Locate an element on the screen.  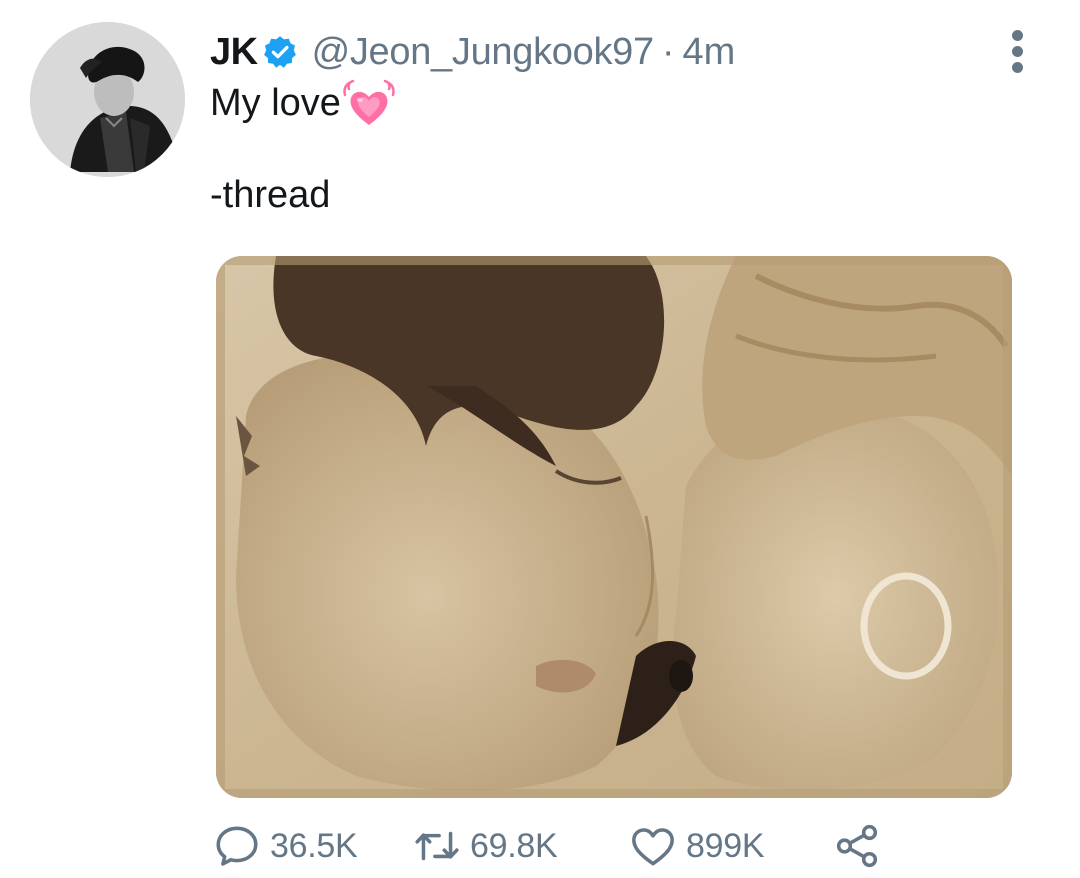
user-handle: @Jeon_Jungkook97 is located at coordinates (483, 52).